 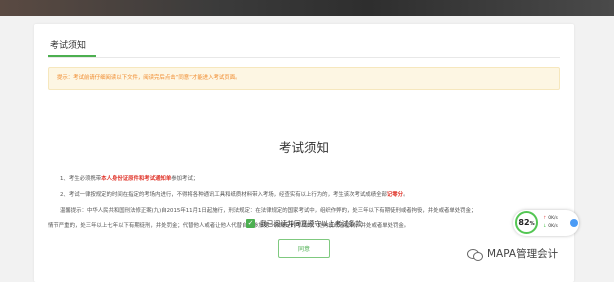 What do you see at coordinates (553, 218) in the screenshot?
I see `upload-speed-value: 0K/s` at bounding box center [553, 218].